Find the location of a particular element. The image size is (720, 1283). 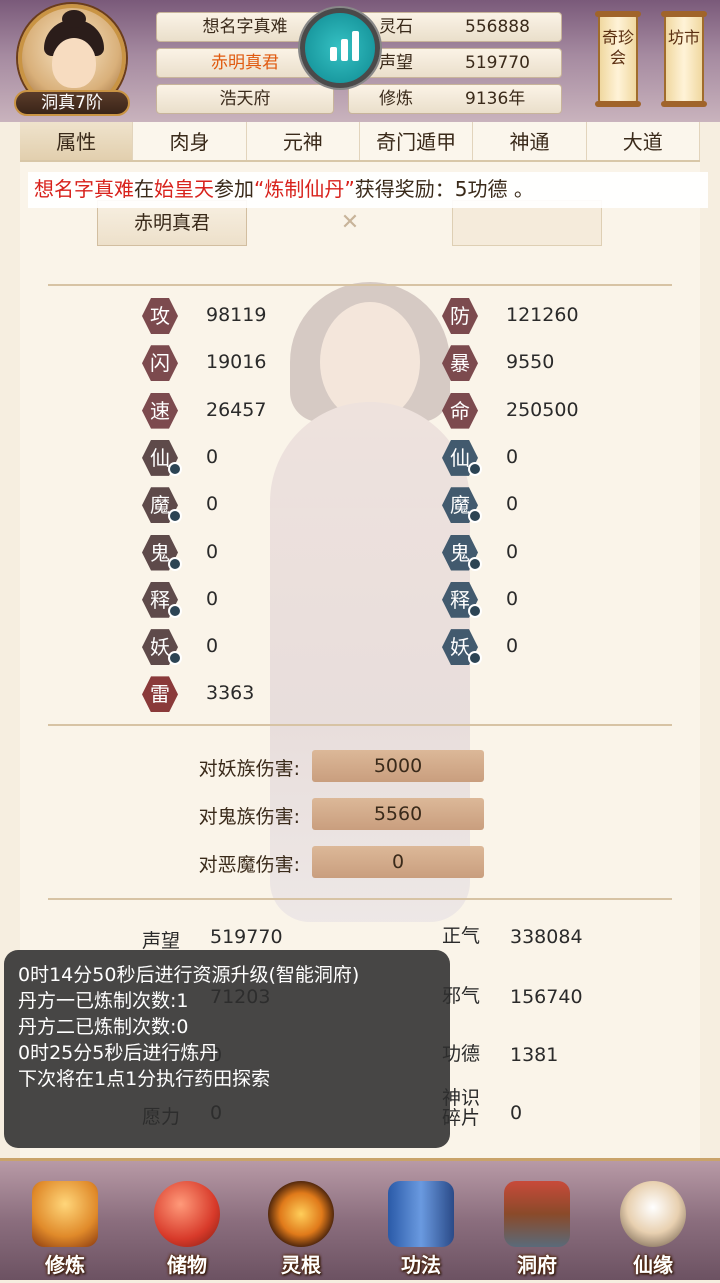

log-line: 0时25分5秒后进行炼丹 is located at coordinates (118, 1053).